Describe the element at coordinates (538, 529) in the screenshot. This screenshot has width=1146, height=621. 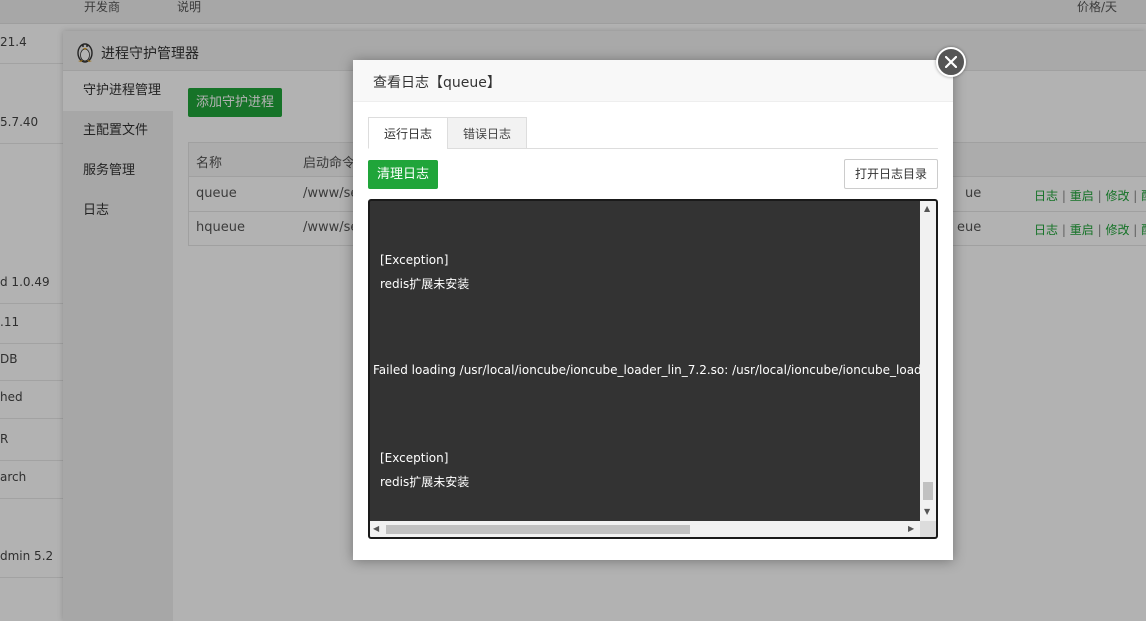
I see `horizontal-scroll-thumb` at that location.